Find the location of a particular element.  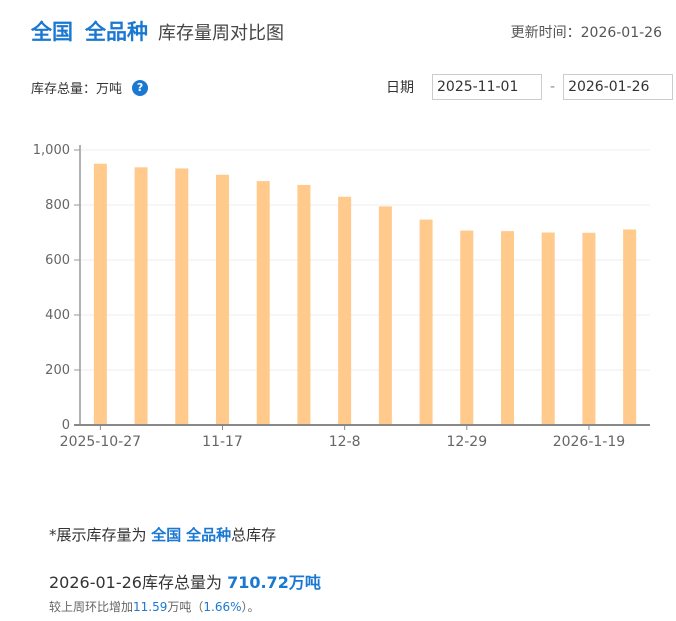

y-tick-label: 200 is located at coordinates (57, 370).